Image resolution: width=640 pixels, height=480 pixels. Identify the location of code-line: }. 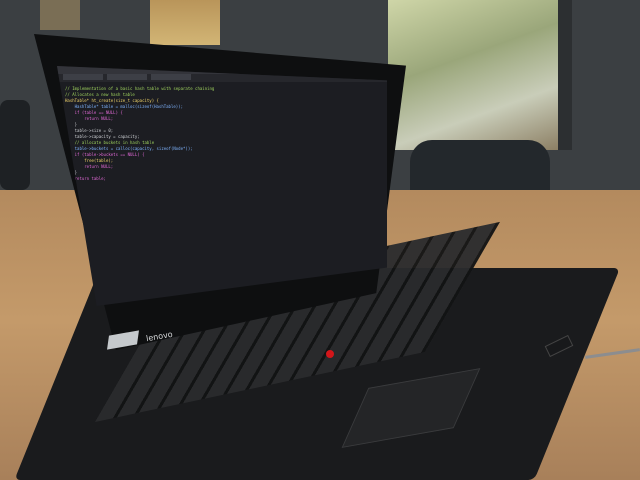
(222, 185).